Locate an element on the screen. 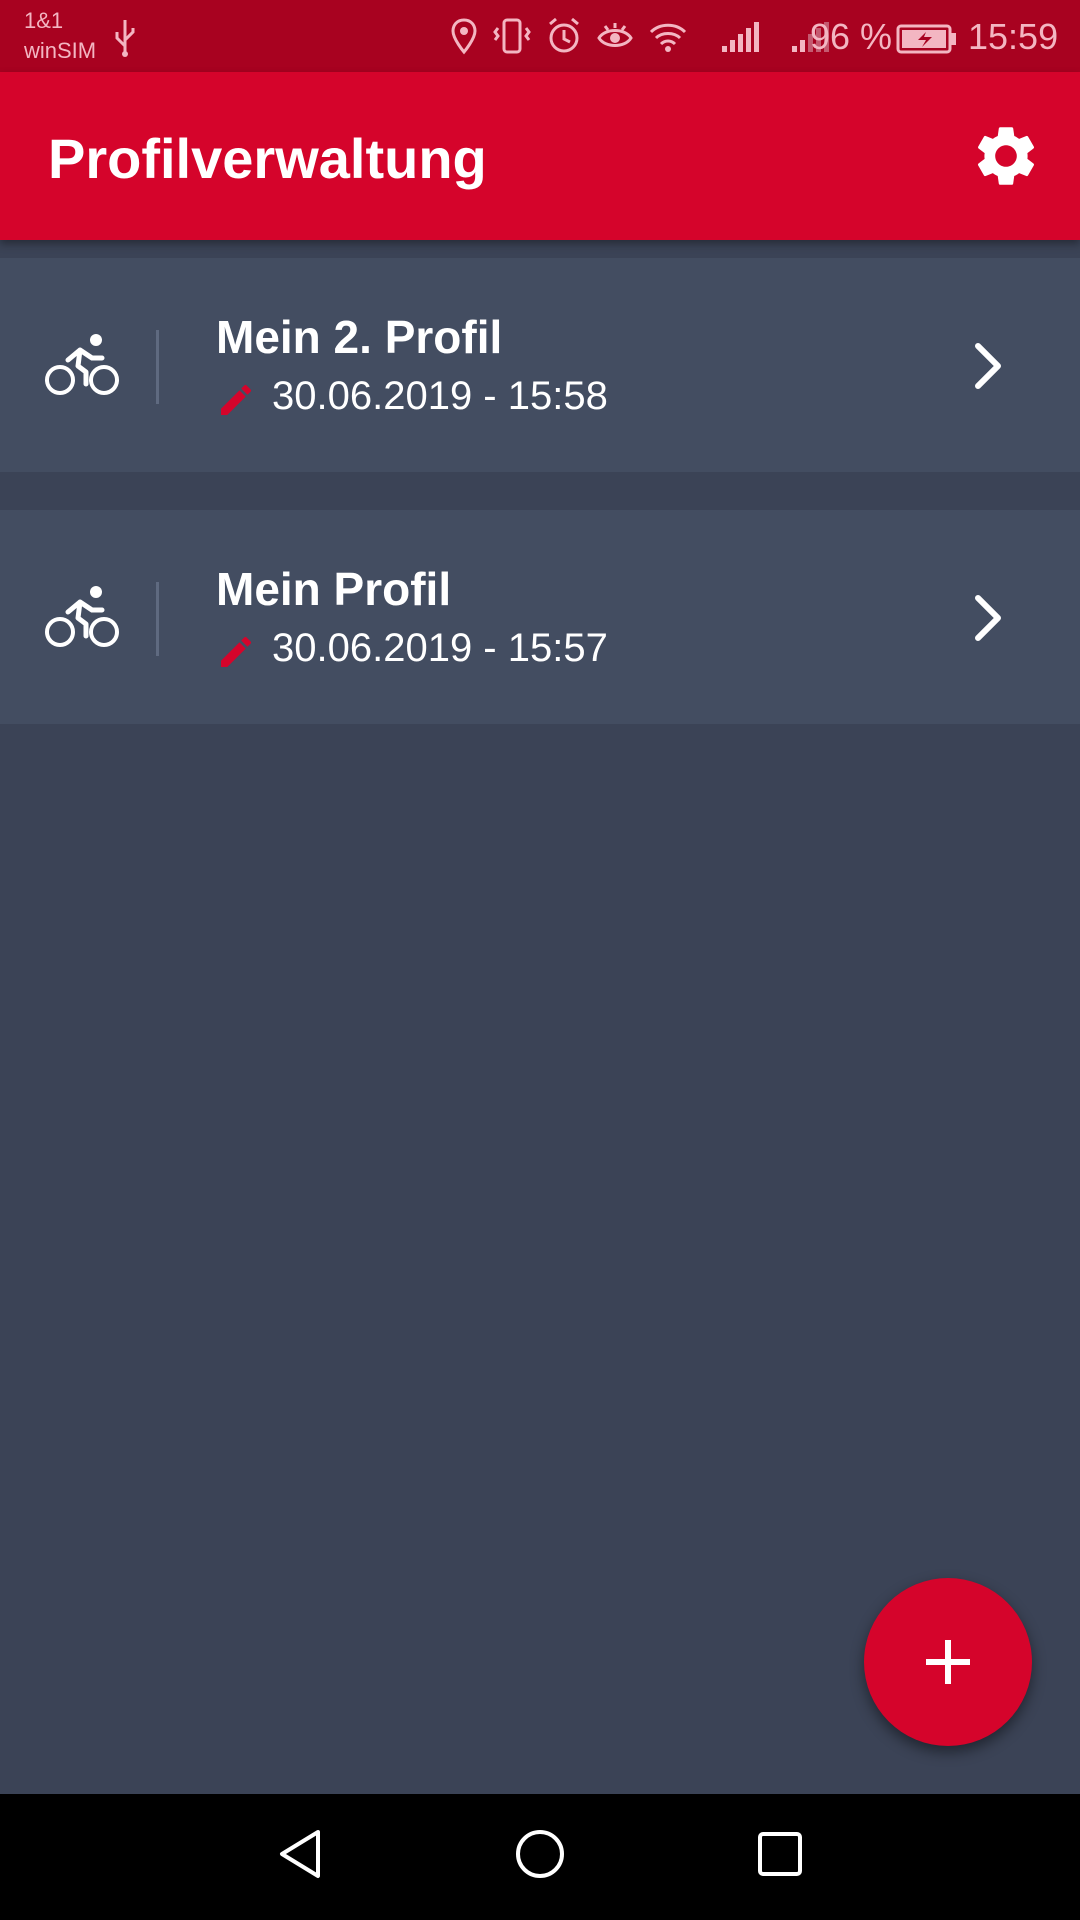  navigation-bar is located at coordinates (540, 1857).